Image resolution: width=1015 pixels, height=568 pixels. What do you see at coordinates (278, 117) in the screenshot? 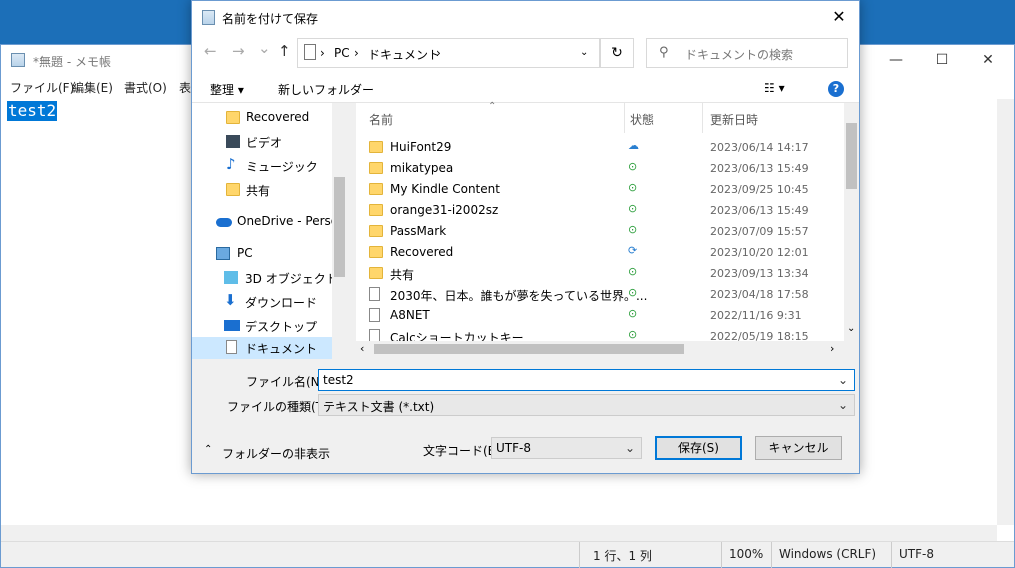
I see `sidebar-item-label: Recovered` at bounding box center [278, 117].